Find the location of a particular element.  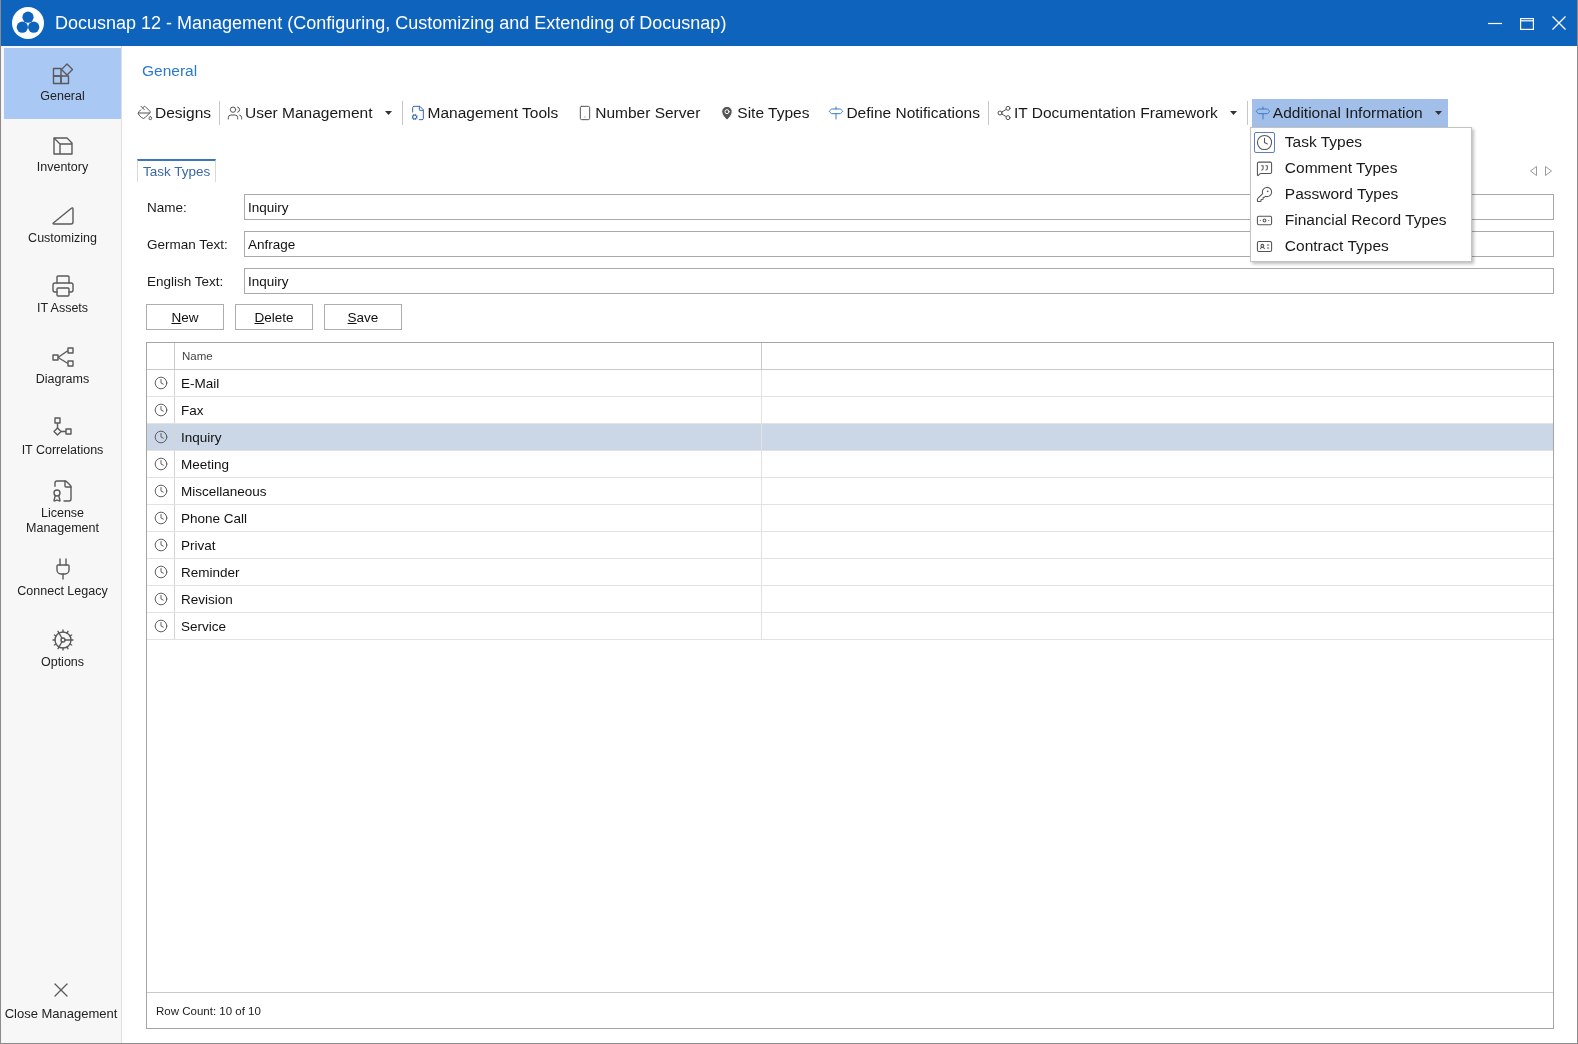

table-row: Revision is located at coordinates (850, 599).